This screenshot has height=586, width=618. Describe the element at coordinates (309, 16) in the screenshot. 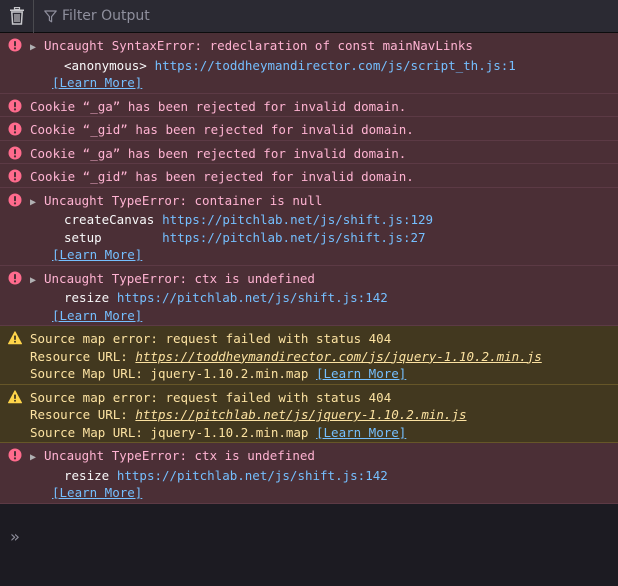

I see `console-toolbar: Filter Output` at that location.